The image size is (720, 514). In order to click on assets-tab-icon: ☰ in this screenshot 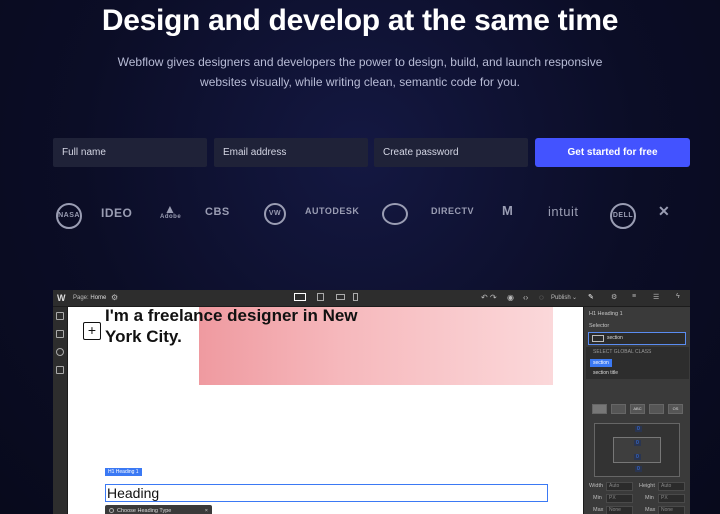, I will do `click(656, 297)`.